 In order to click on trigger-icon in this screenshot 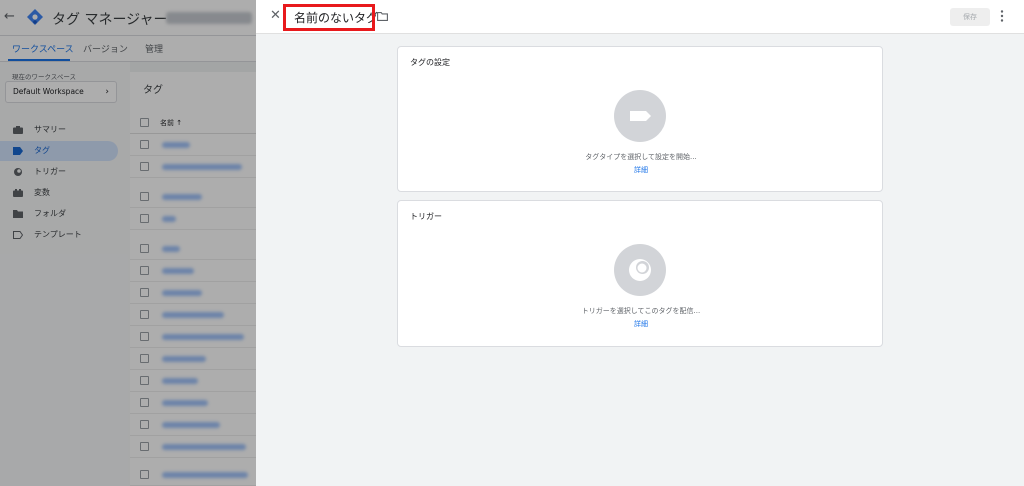, I will do `click(640, 270)`.